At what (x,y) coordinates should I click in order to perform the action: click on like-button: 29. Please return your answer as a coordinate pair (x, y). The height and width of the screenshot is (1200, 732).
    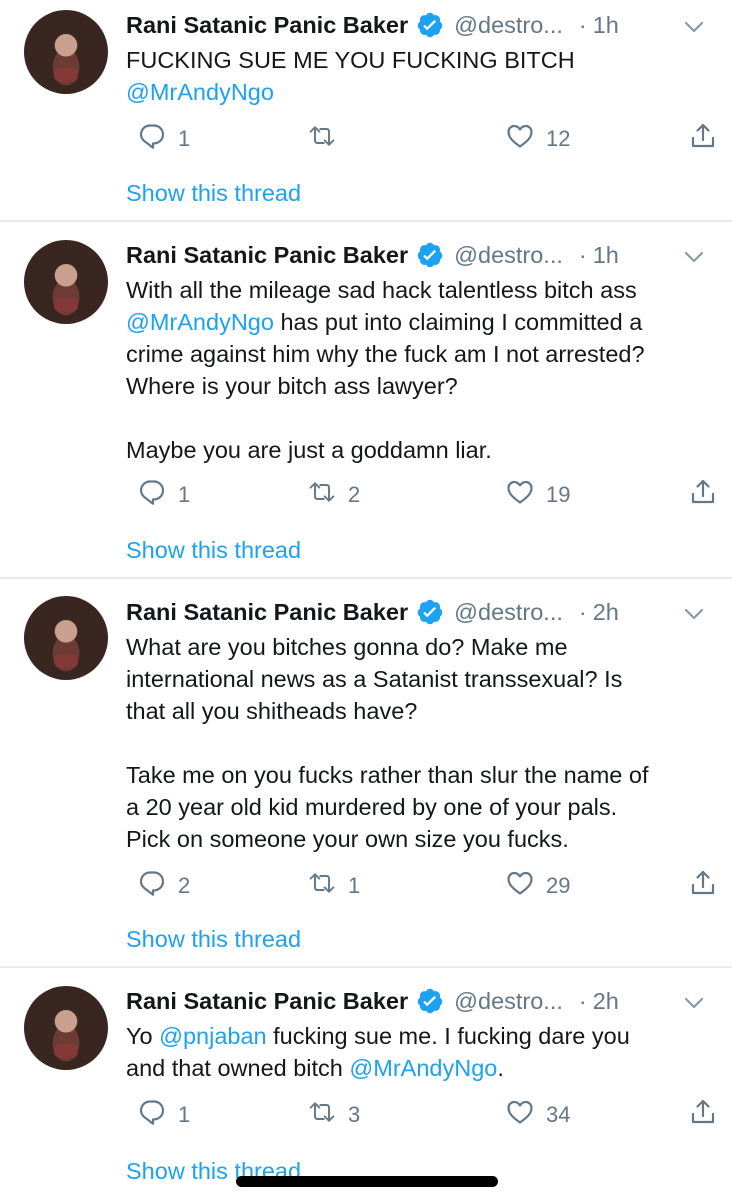
    Looking at the image, I should click on (532, 886).